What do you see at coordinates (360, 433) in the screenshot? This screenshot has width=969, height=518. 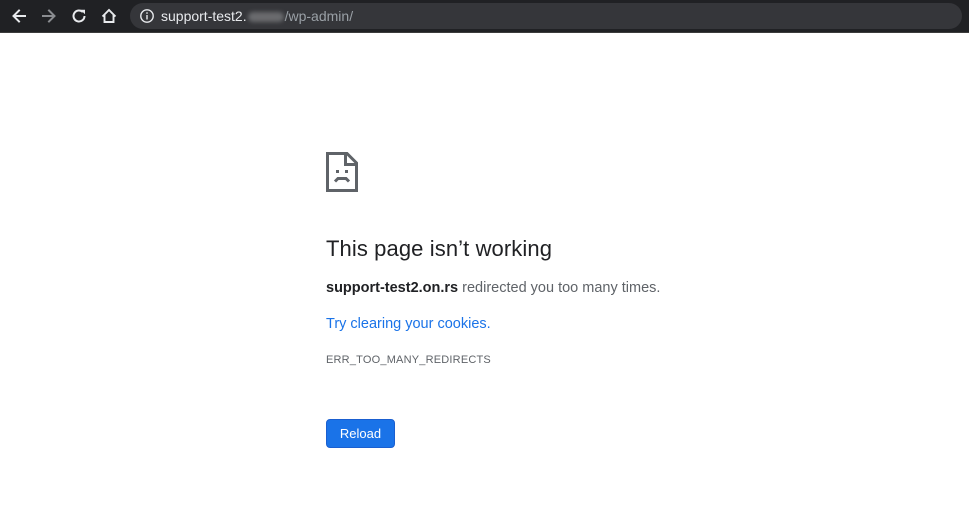 I see `reload-button: Reload` at bounding box center [360, 433].